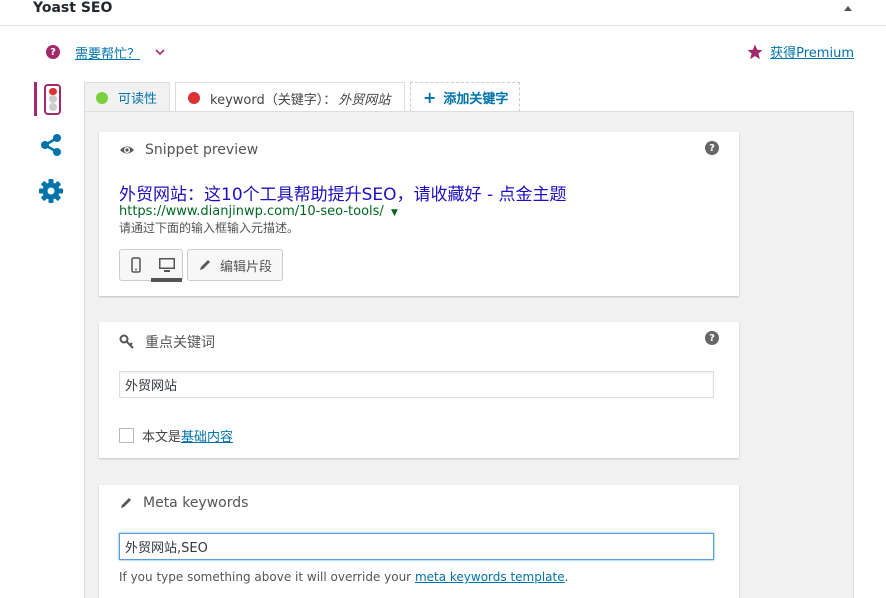 The width and height of the screenshot is (886, 598). I want to click on desktop-preview-button, so click(166, 266).